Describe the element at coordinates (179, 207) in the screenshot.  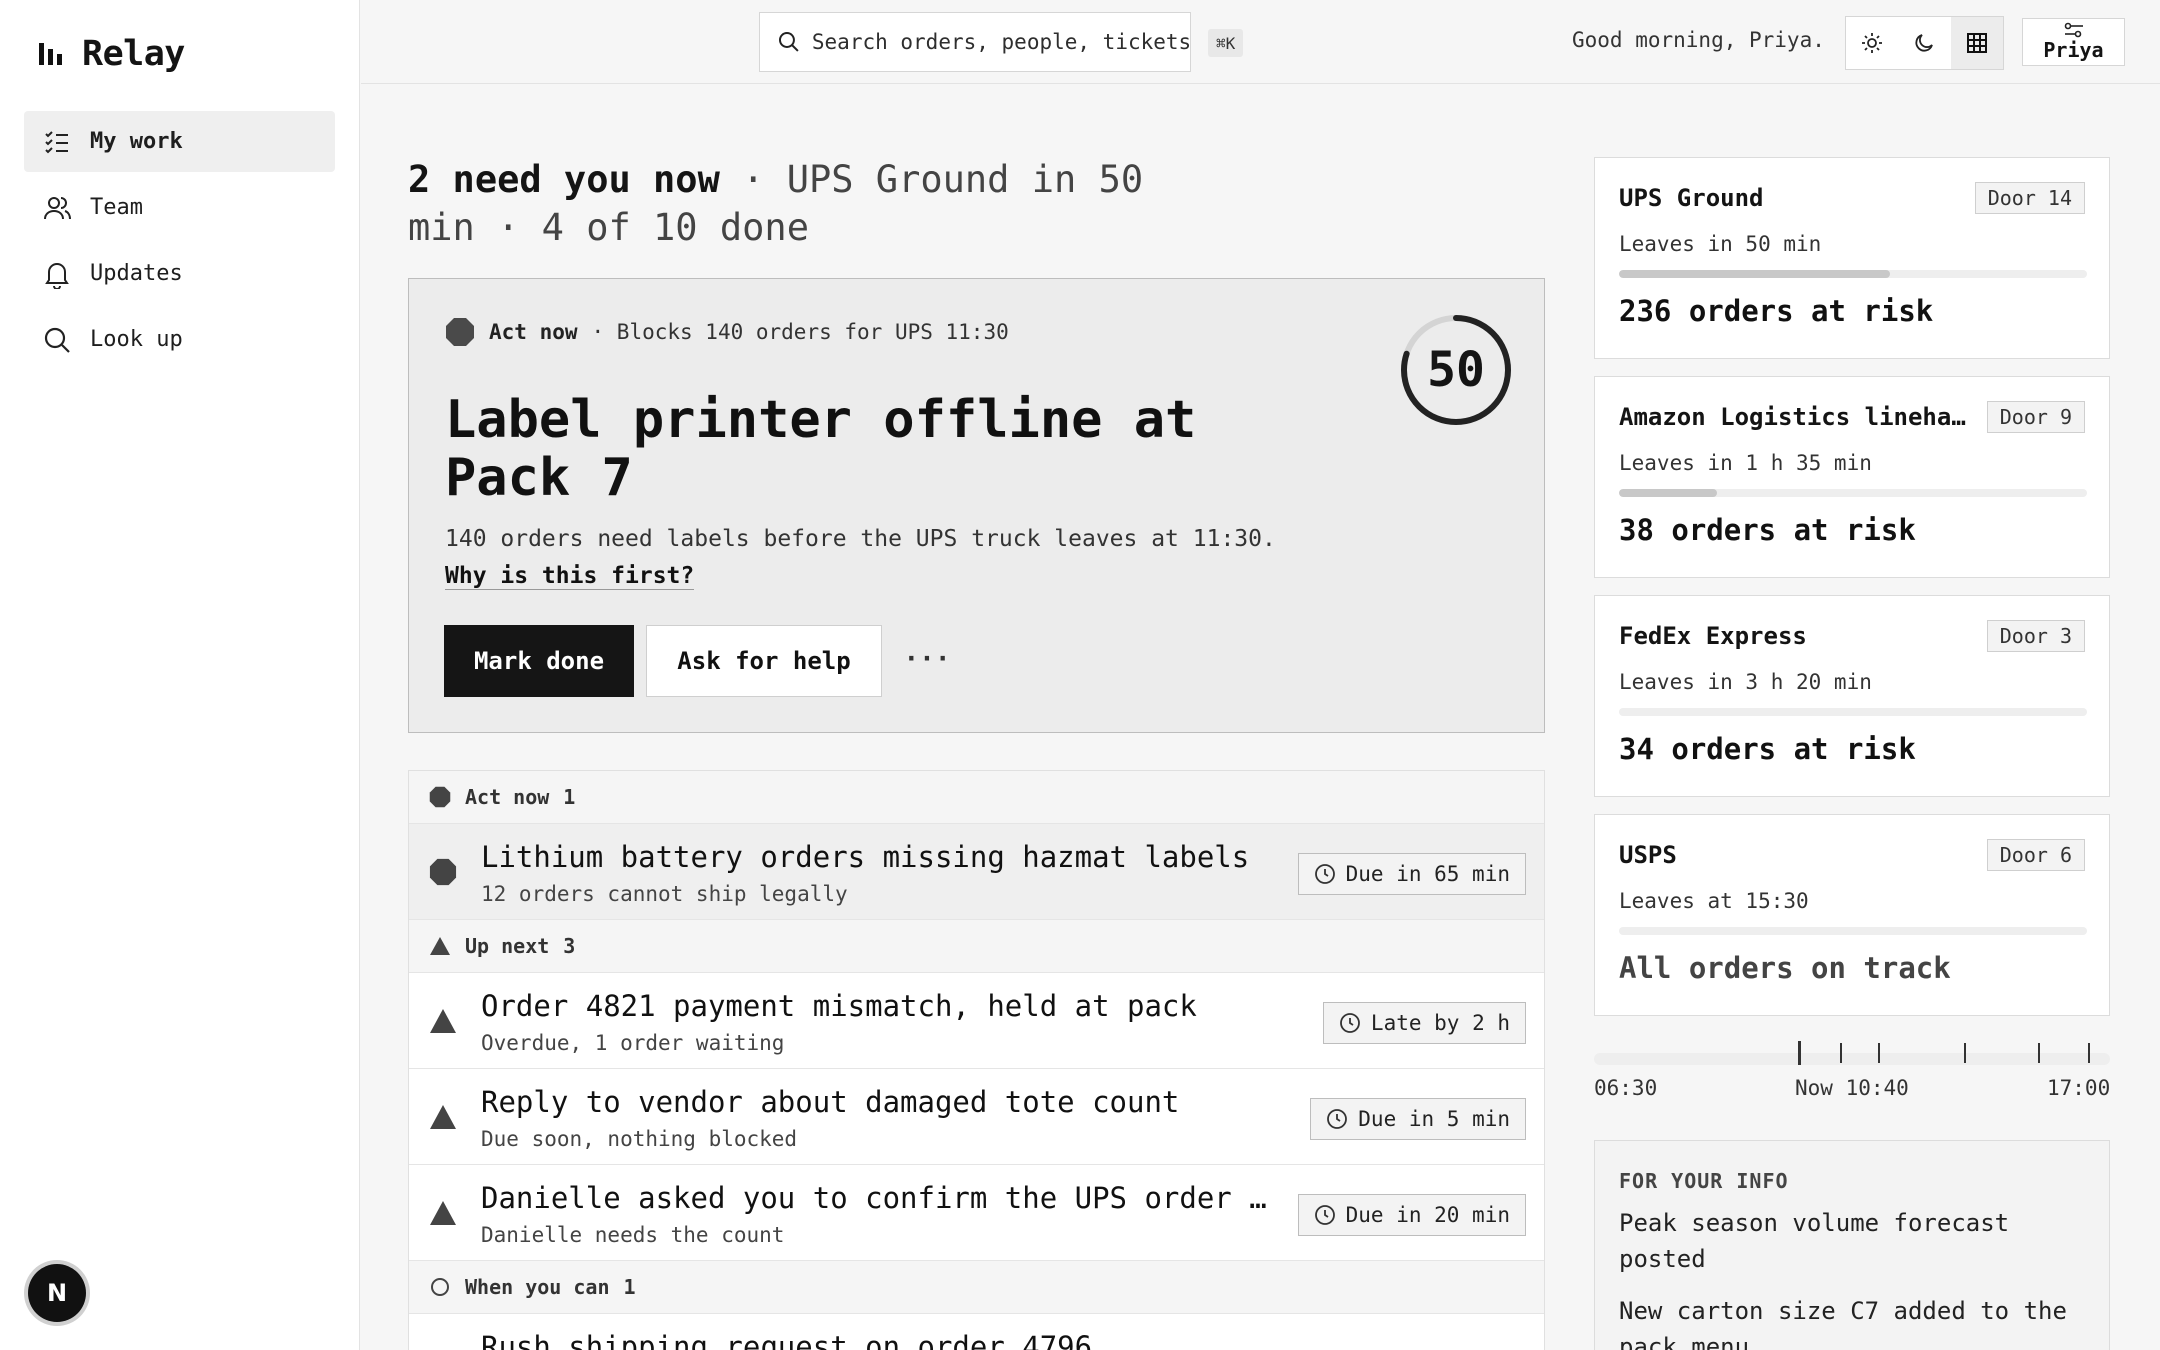
I see `sidebar-item-team: Team` at that location.